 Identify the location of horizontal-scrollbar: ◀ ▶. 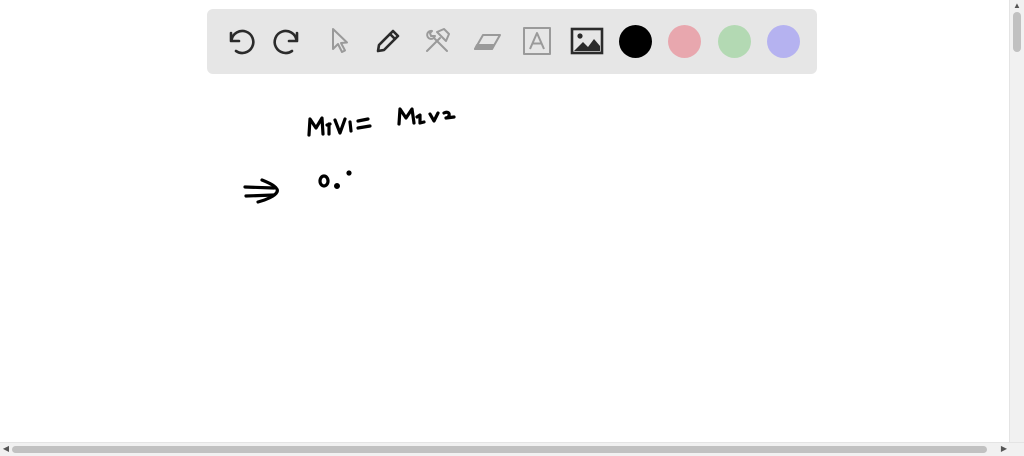
(512, 449).